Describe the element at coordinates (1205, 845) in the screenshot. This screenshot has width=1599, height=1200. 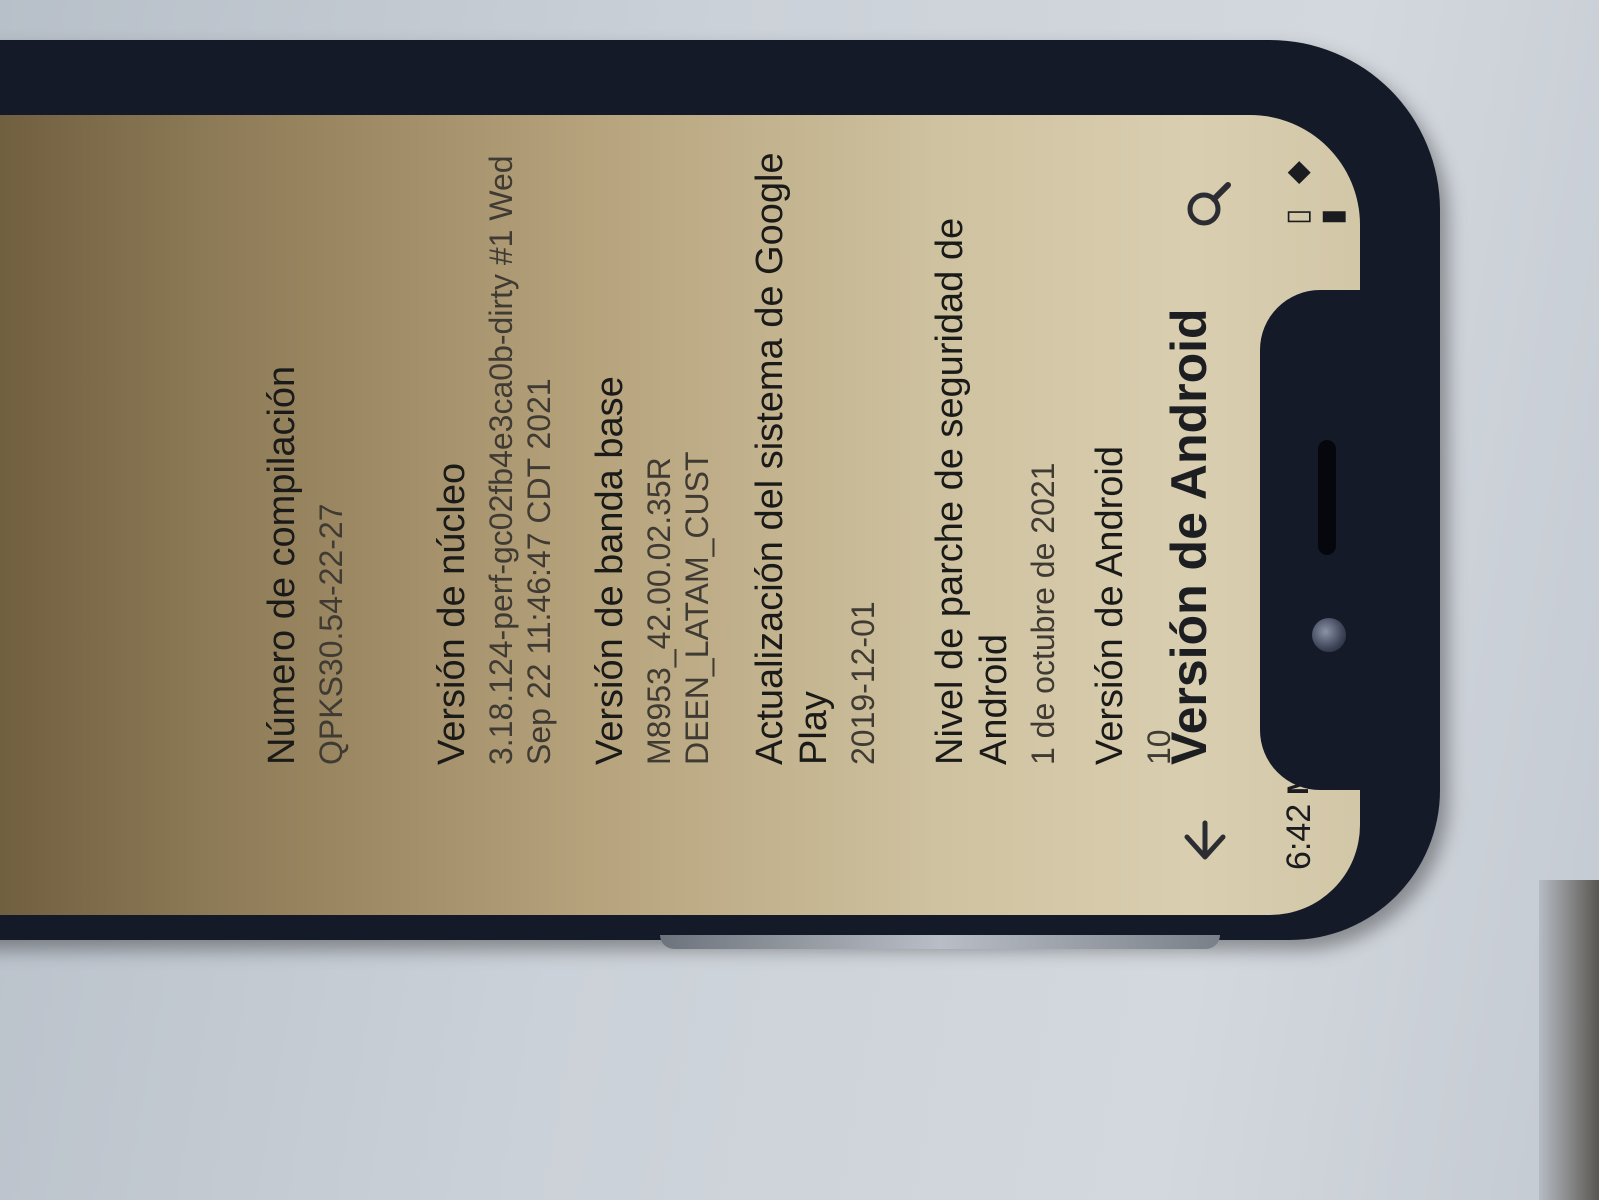
I see `back-arrow-icon` at that location.